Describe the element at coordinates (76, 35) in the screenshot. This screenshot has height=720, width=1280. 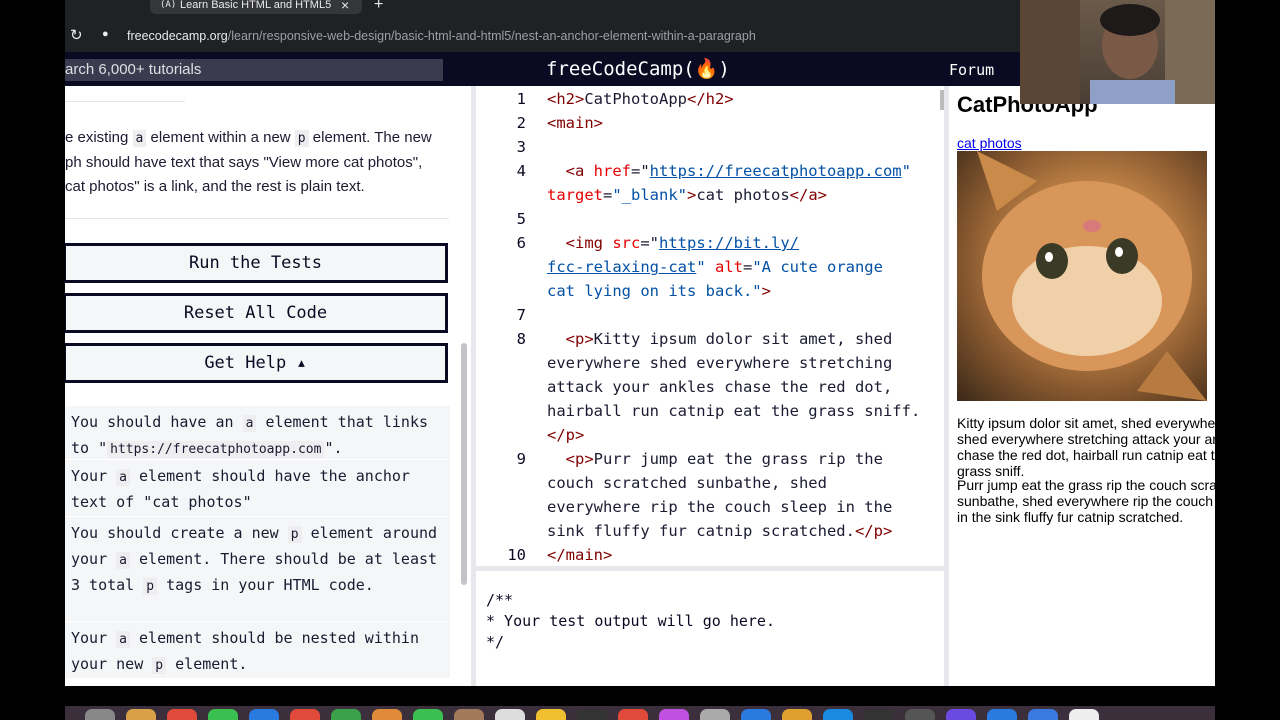
I see `reload-icon: ↻` at that location.